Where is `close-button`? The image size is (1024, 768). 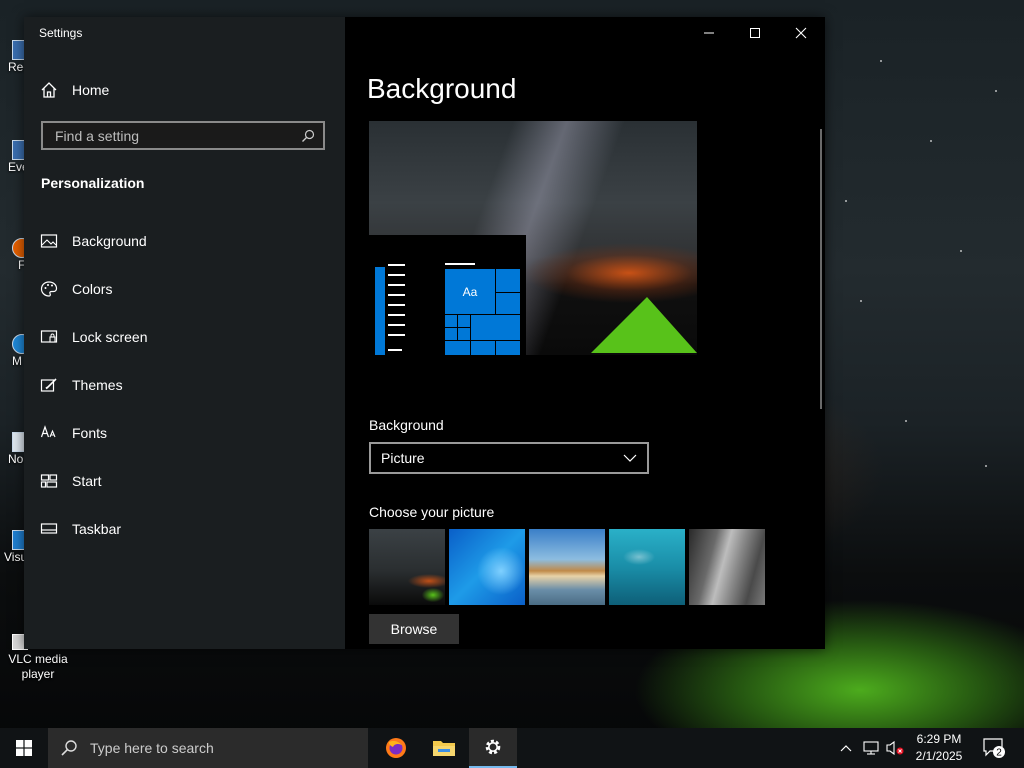 close-button is located at coordinates (801, 33).